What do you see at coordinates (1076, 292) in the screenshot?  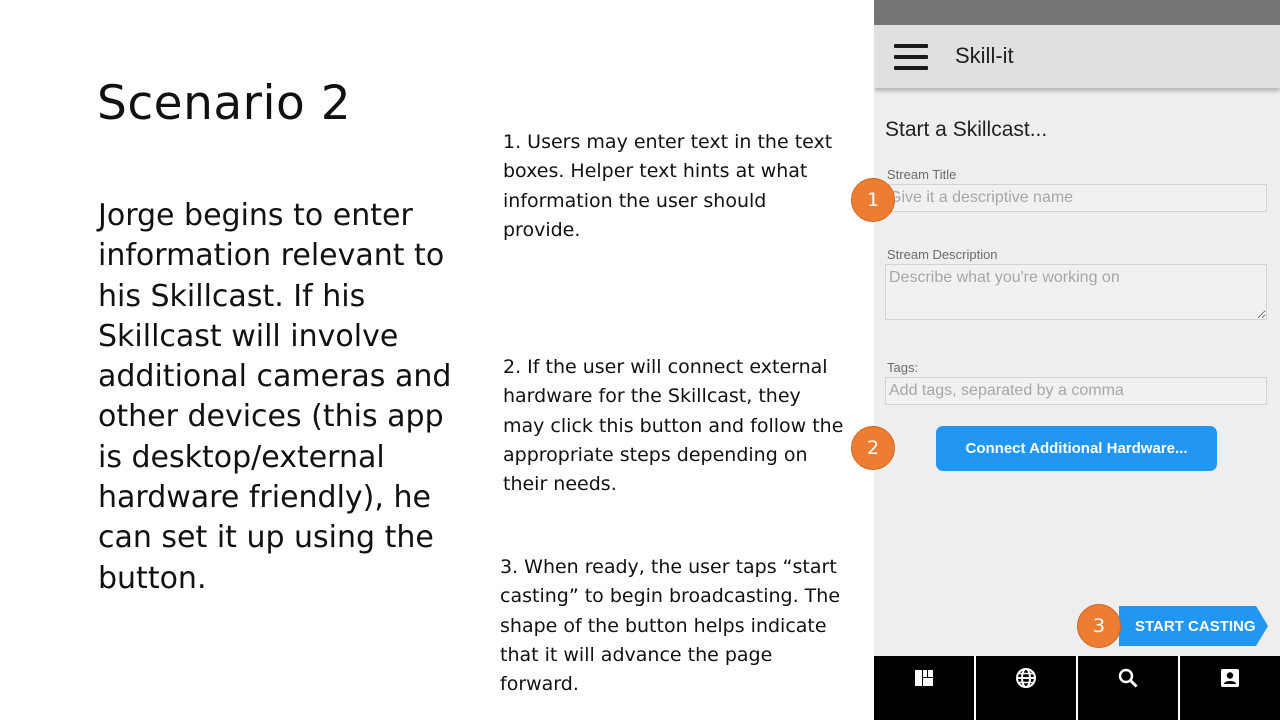 I see `stream-description-input` at bounding box center [1076, 292].